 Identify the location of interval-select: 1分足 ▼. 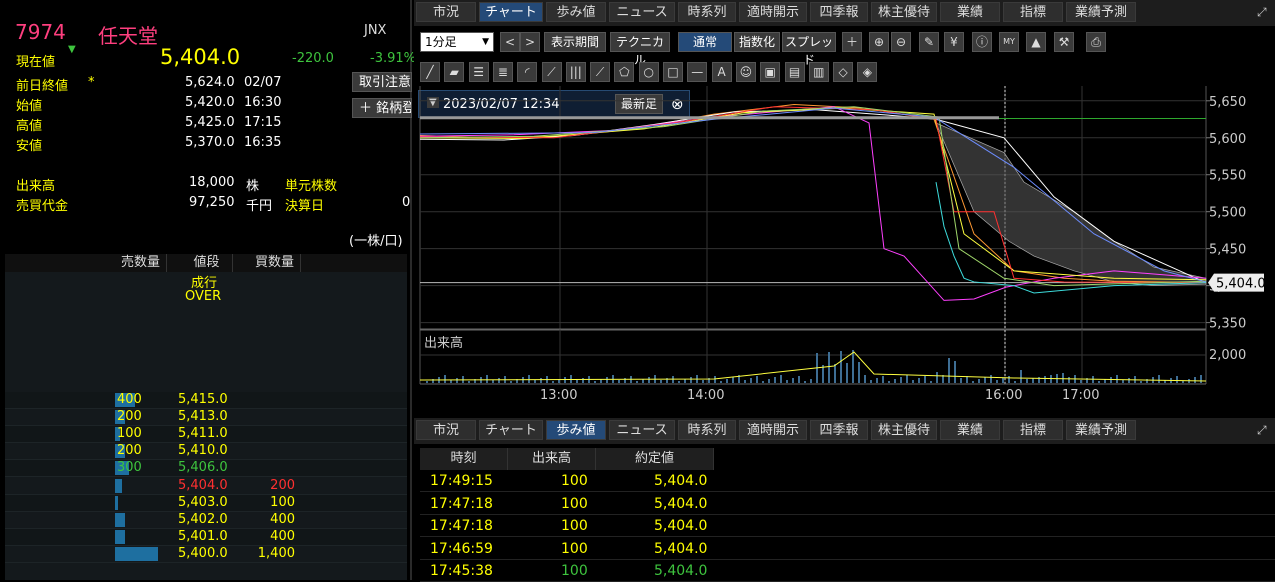
(457, 42).